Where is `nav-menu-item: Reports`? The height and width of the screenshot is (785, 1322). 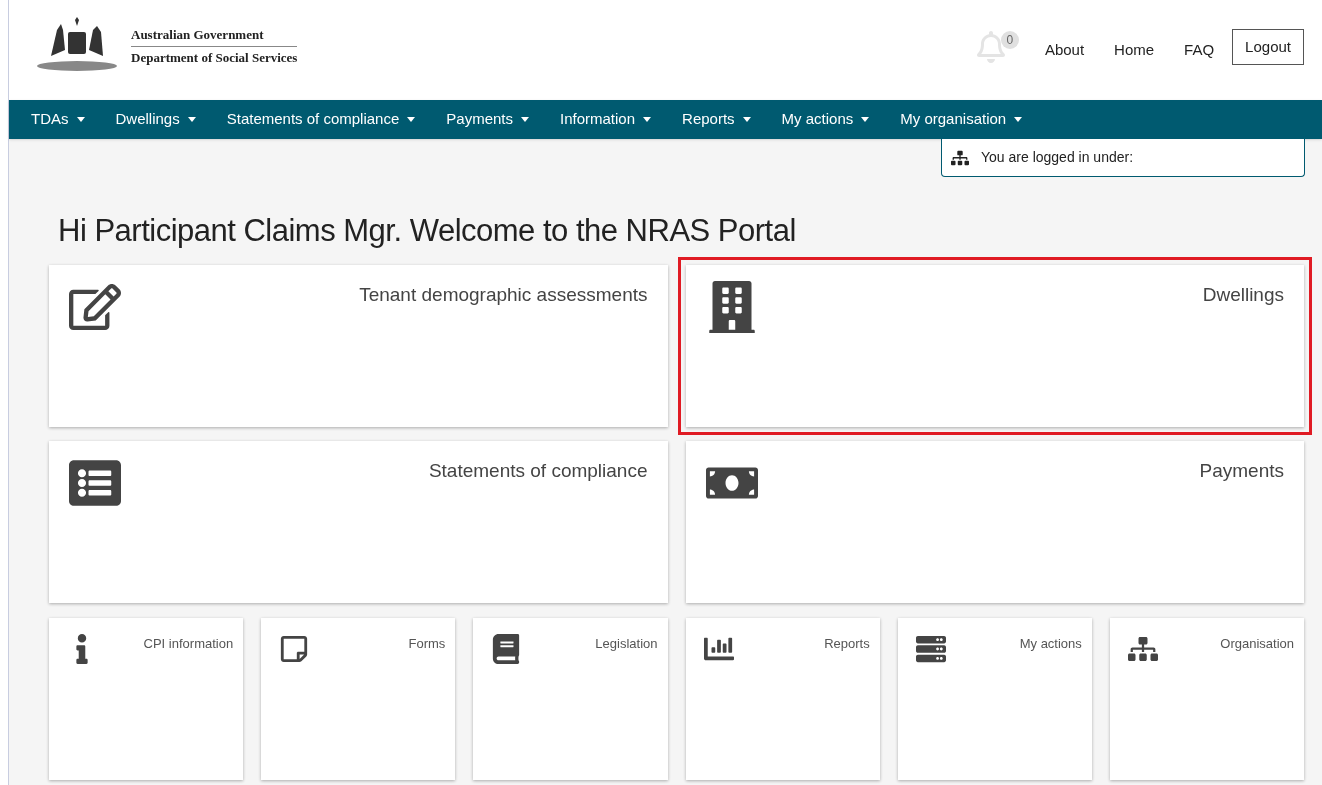 nav-menu-item: Reports is located at coordinates (716, 119).